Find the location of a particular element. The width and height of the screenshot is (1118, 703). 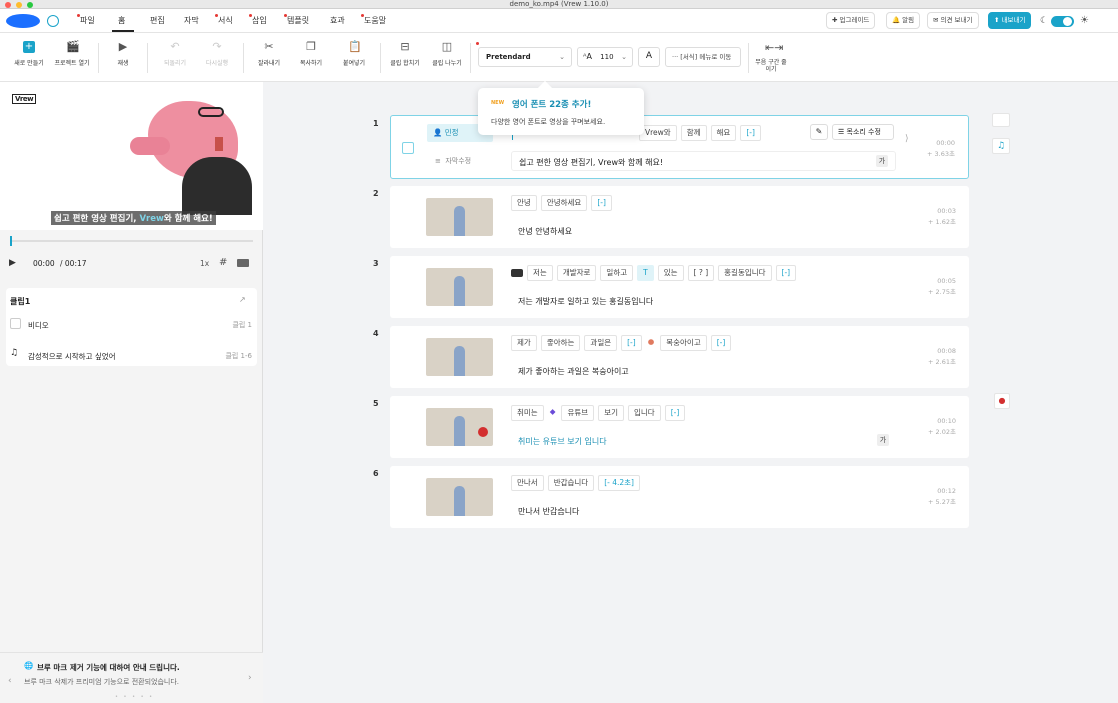

chevron-left-icon: ‹ is located at coordinates (10, 681).